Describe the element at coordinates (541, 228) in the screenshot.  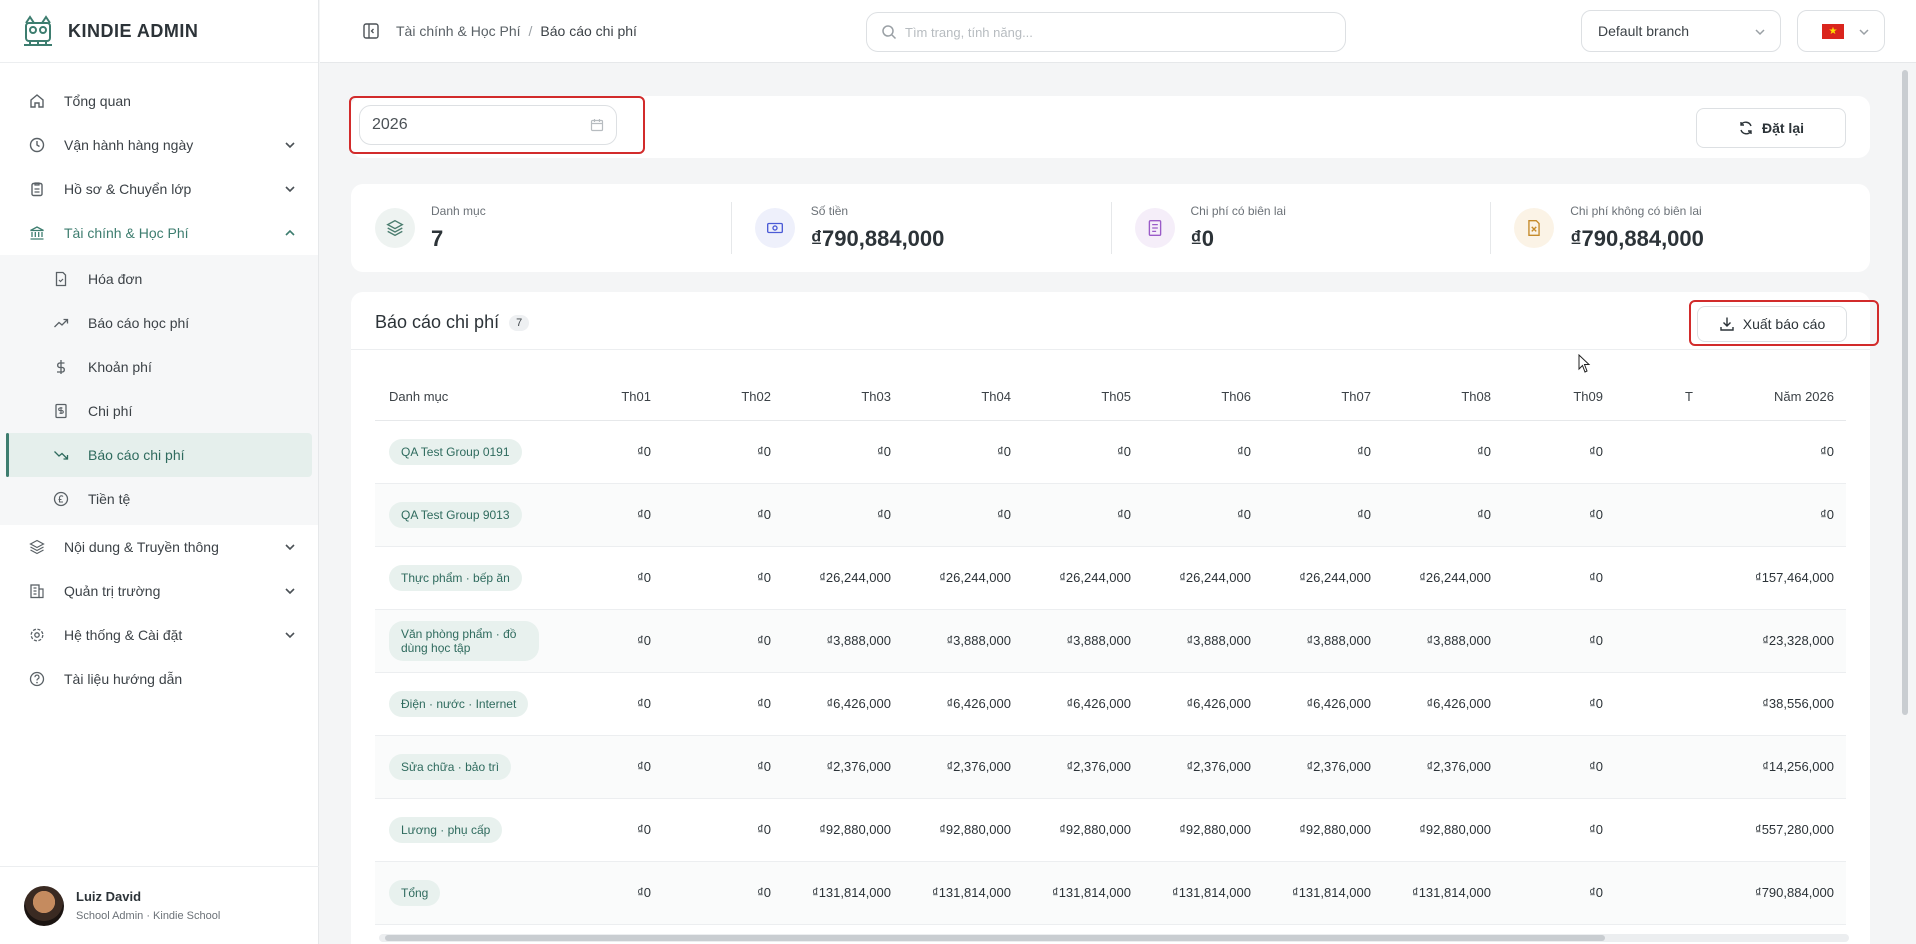
I see `stat-categories: Danh mục 7` at that location.